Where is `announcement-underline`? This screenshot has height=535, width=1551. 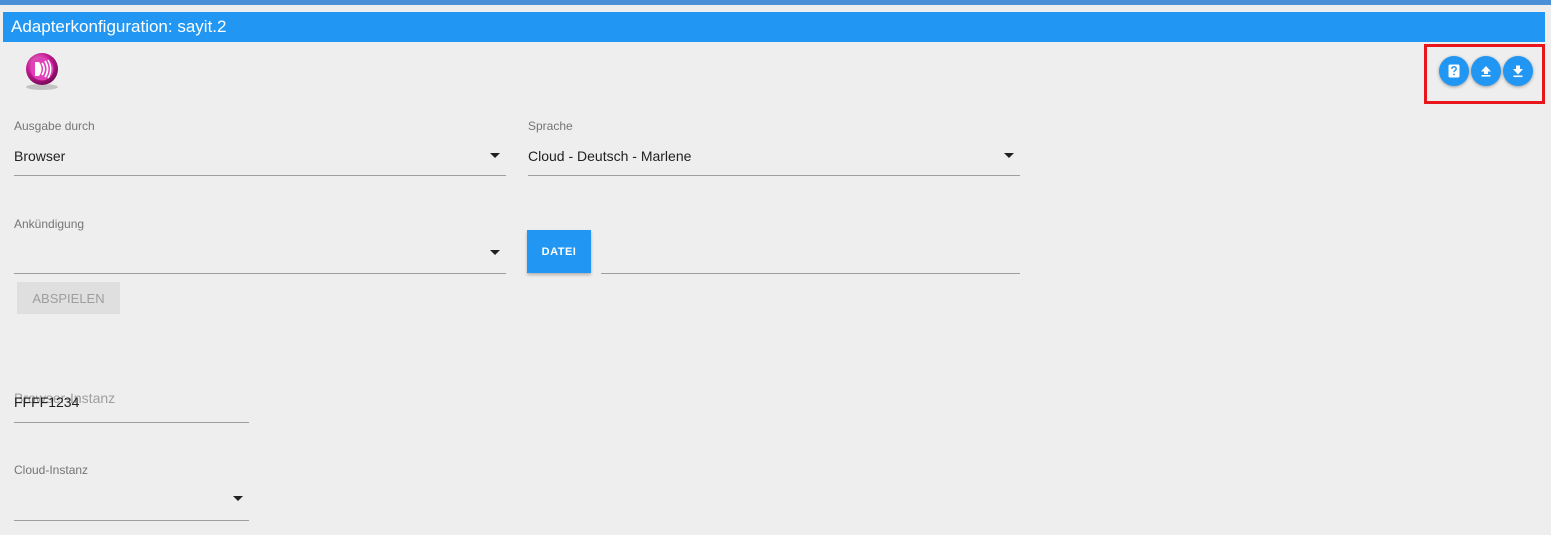 announcement-underline is located at coordinates (260, 273).